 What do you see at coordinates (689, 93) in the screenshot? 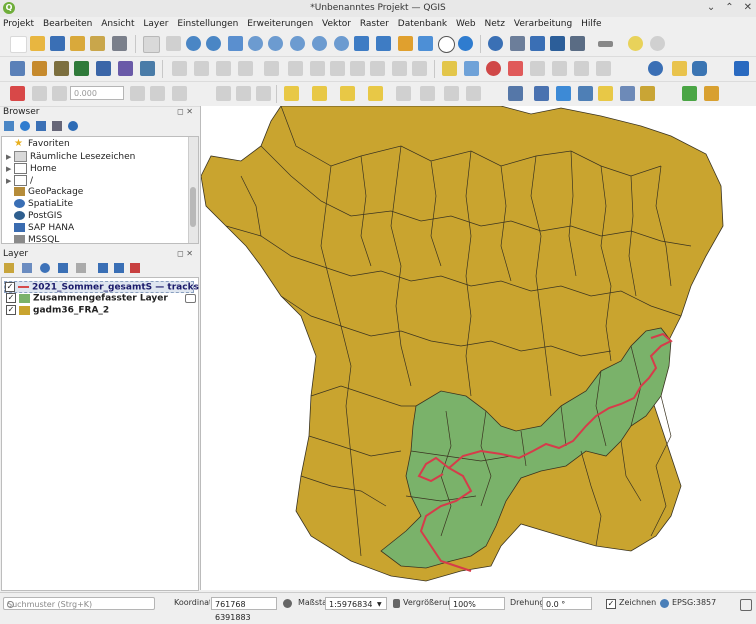
I see `grass-search-icon` at bounding box center [689, 93].